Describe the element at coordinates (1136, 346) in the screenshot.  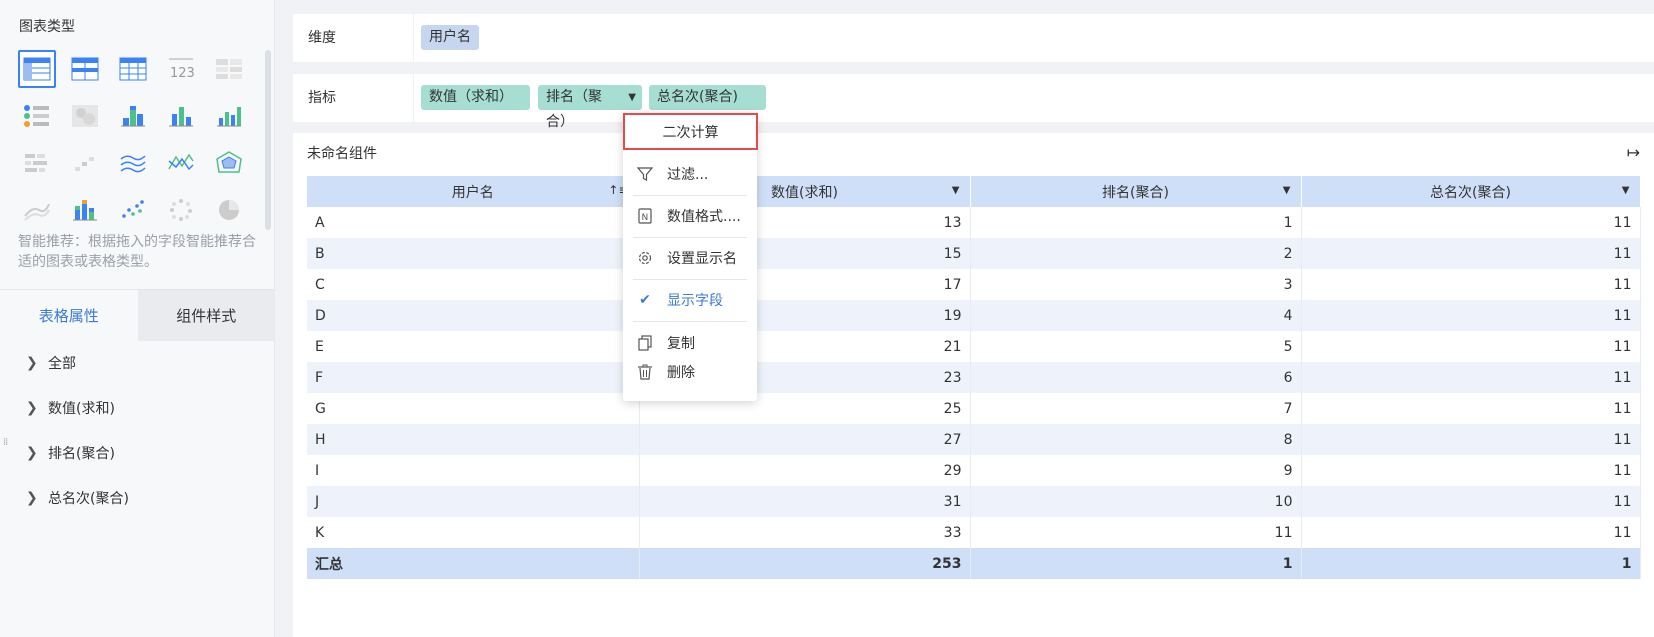
I see `table-cell: 5` at that location.